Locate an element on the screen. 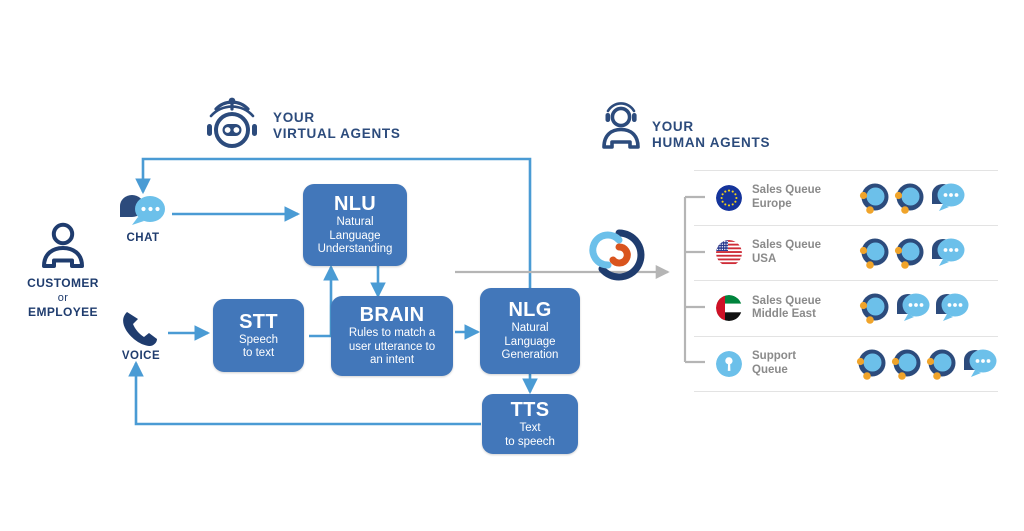 The height and width of the screenshot is (531, 1024). queue-row: Support Queue is located at coordinates (846, 364).